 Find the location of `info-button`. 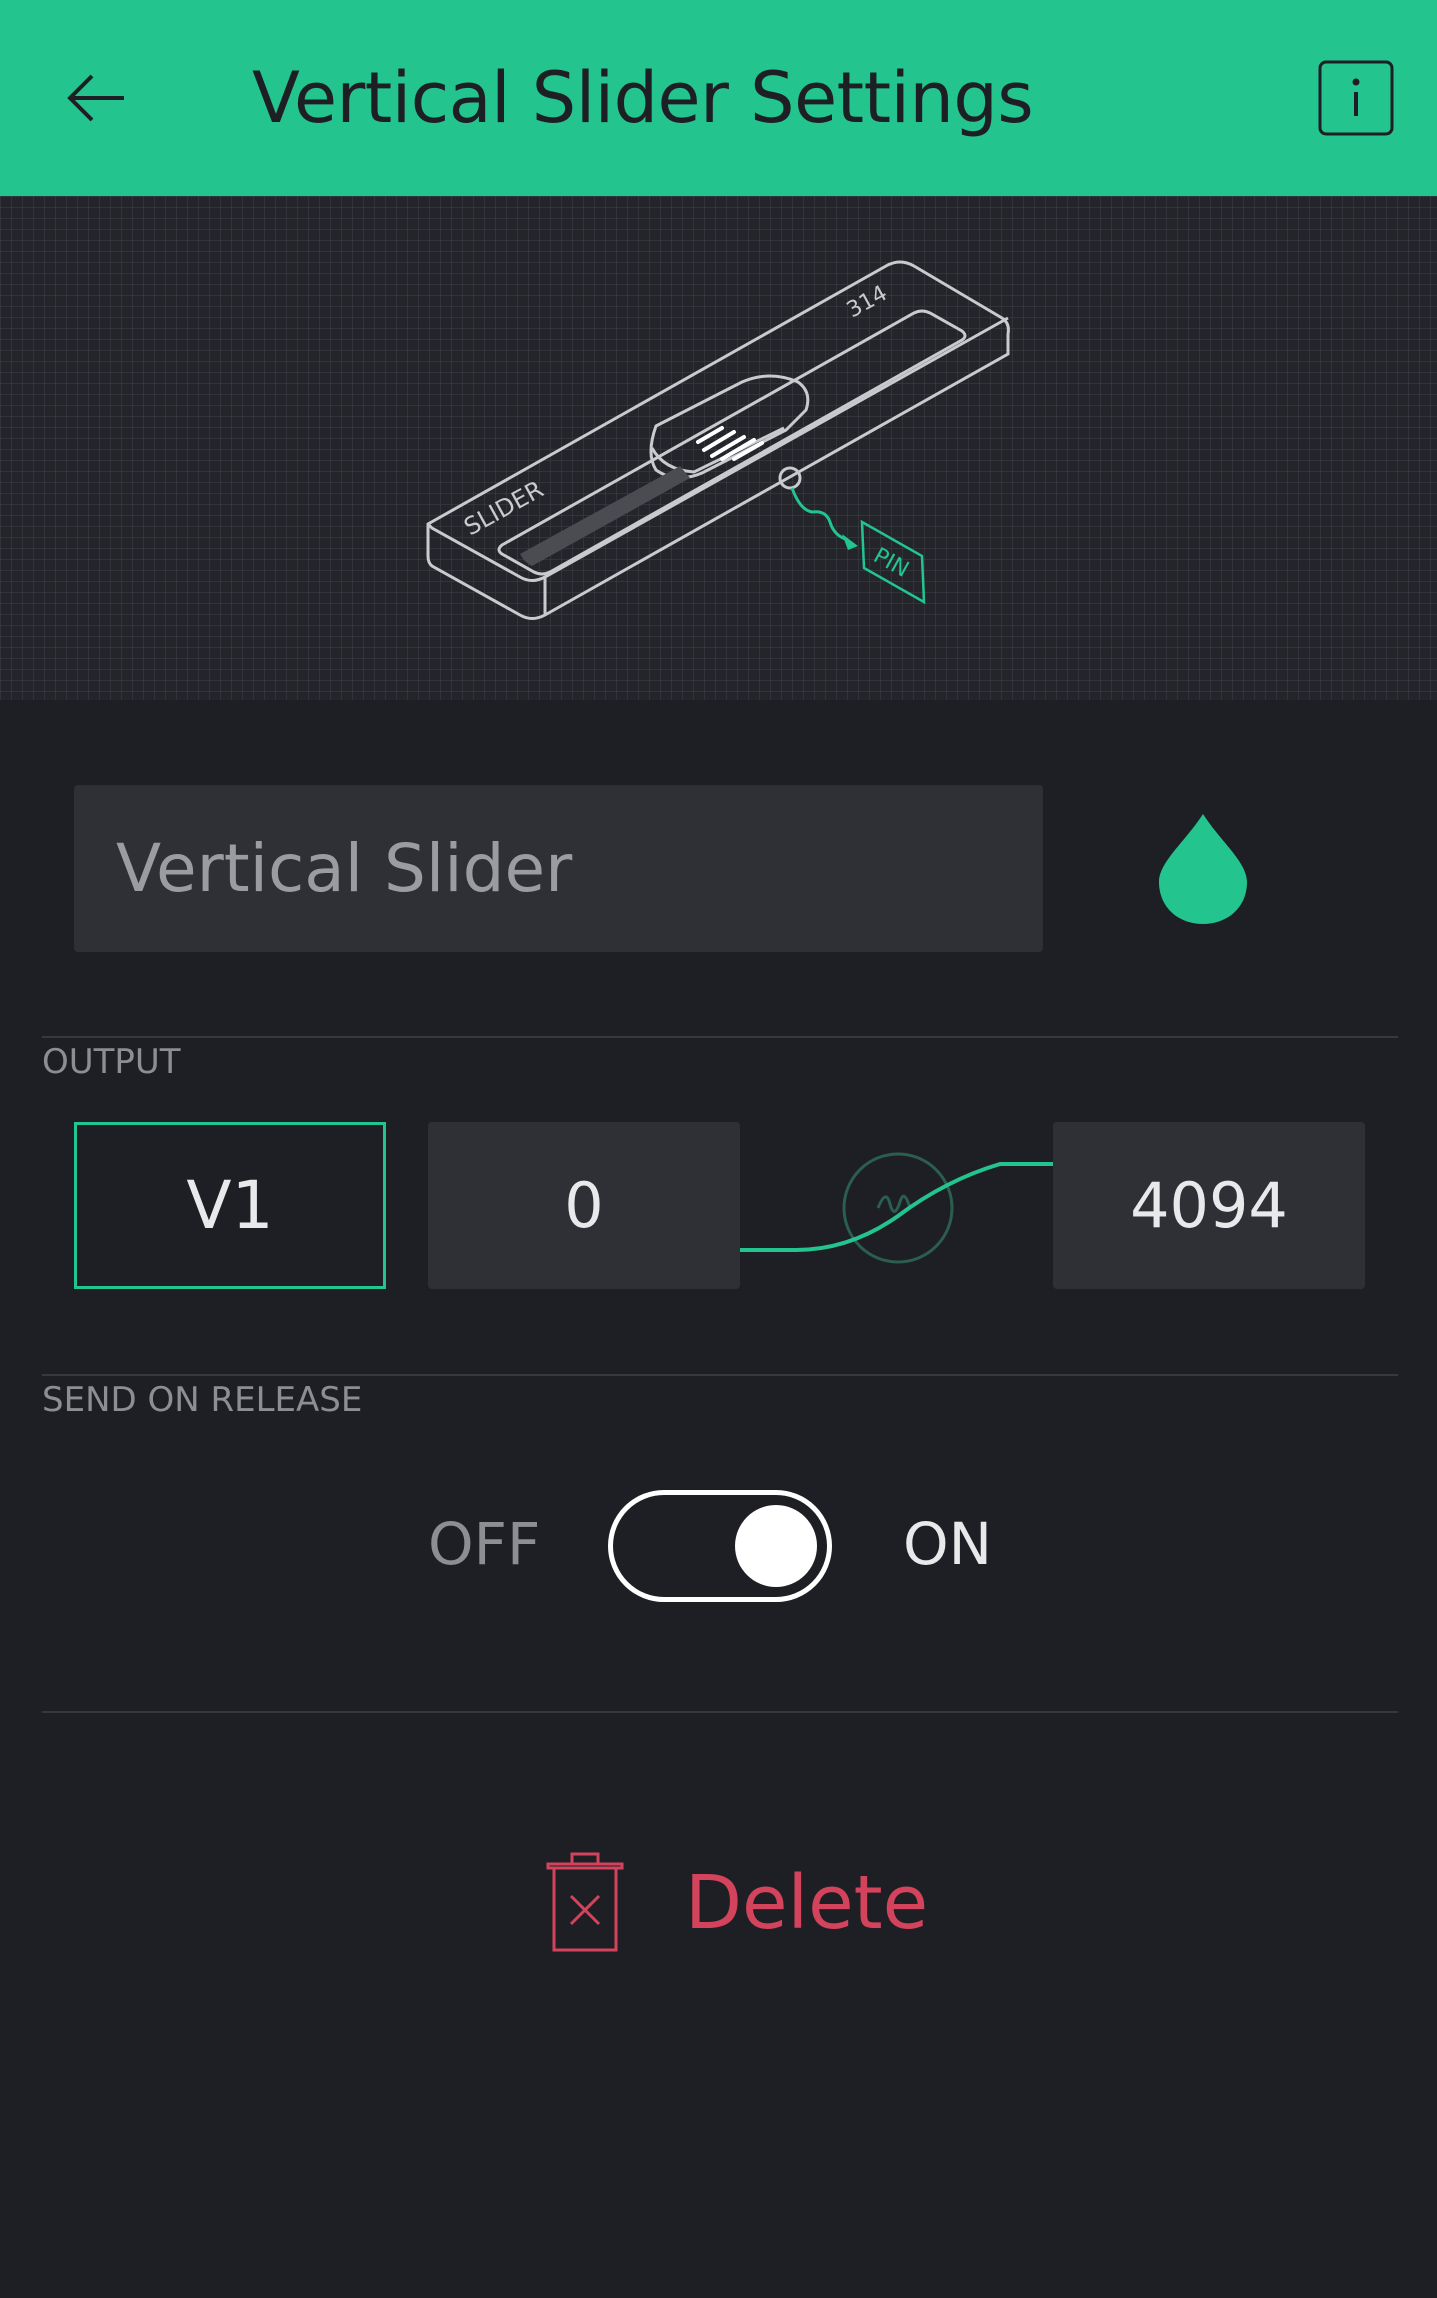

info-button is located at coordinates (1356, 98).